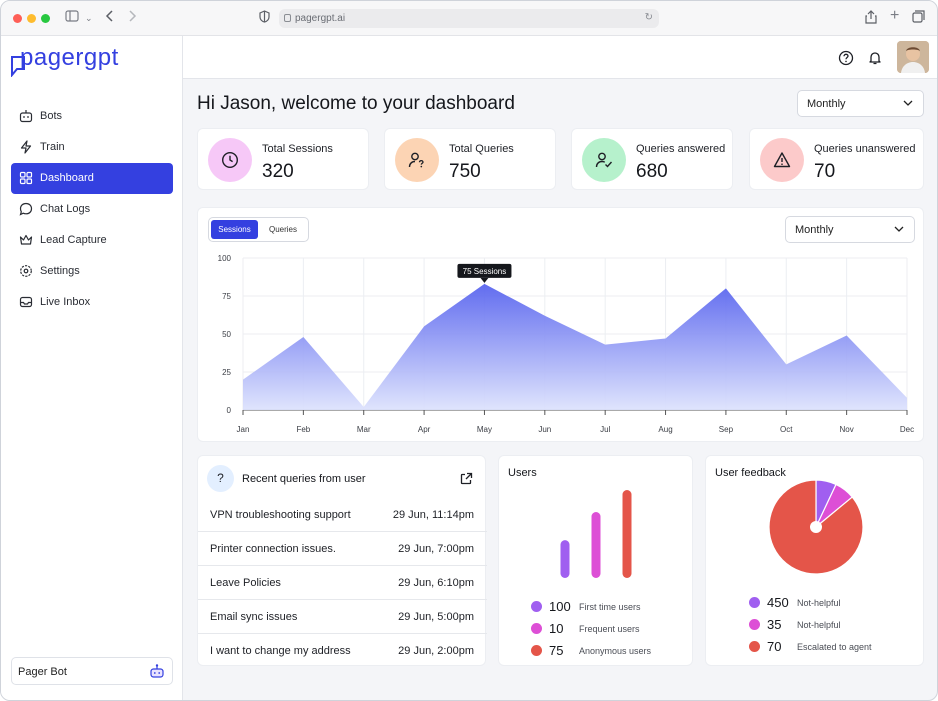 This screenshot has width=938, height=701. I want to click on browser-toolbar: ⌄ pagergpt.ai ↻ +, so click(469, 18).